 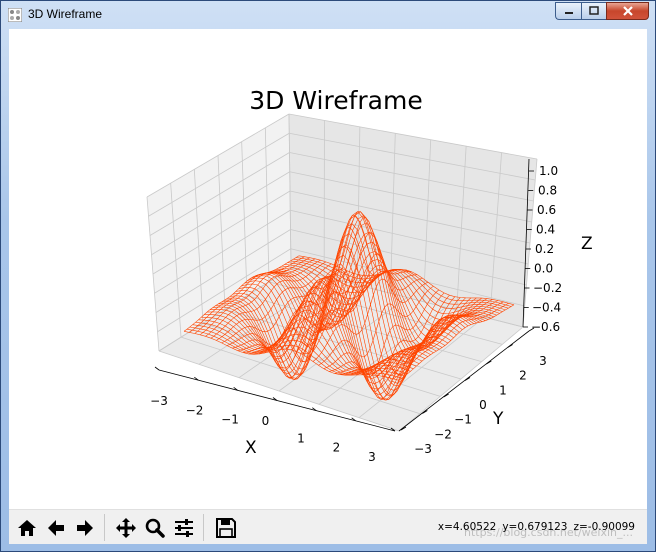 I want to click on zoom-button, so click(x=154, y=527).